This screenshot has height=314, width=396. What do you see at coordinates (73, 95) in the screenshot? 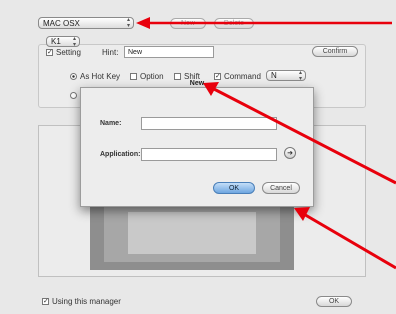
I see `radio-unselected-icon` at bounding box center [73, 95].